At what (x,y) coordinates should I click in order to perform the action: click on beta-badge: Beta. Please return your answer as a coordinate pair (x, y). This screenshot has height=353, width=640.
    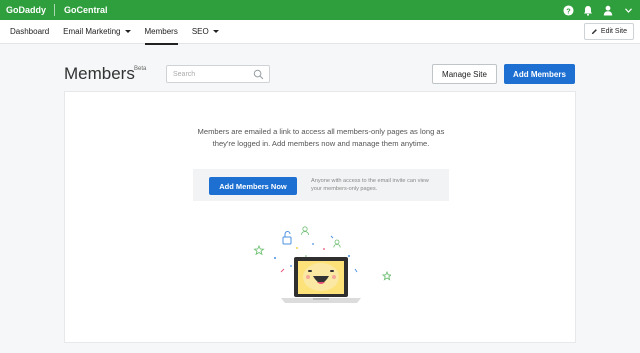
    Looking at the image, I should click on (140, 69).